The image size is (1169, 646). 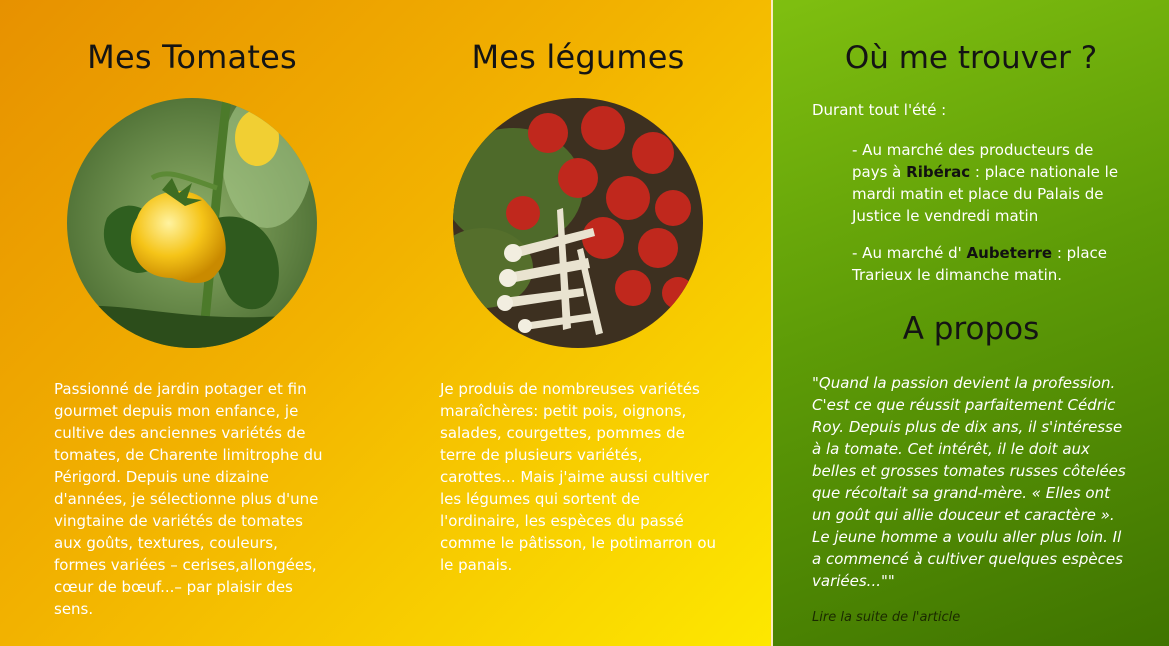 I want to click on location-intro: Durant tout l'été :, so click(x=879, y=110).